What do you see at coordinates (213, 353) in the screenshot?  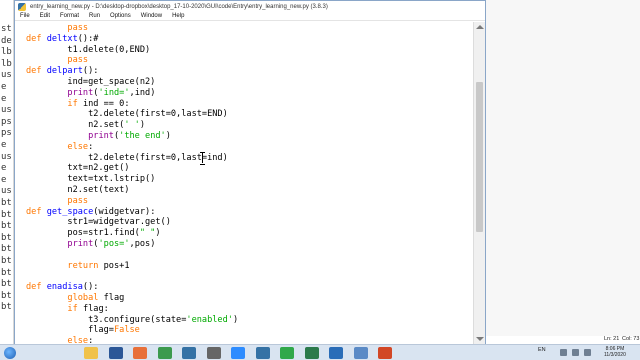 I see `app-taskbar-icon` at bounding box center [213, 353].